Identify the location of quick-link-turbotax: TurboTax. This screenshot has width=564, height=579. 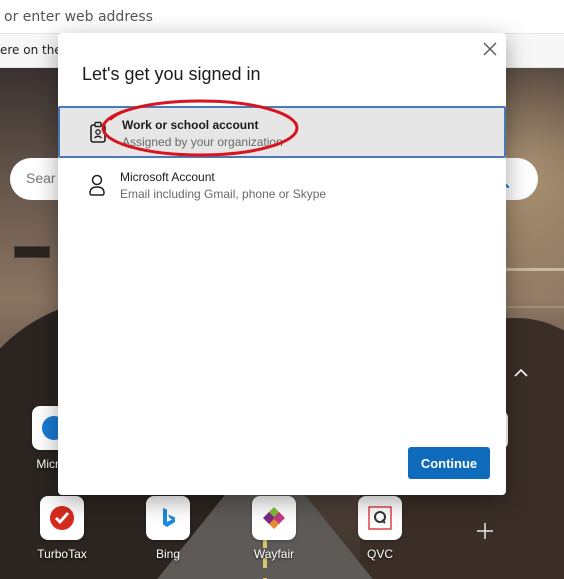
(62, 528).